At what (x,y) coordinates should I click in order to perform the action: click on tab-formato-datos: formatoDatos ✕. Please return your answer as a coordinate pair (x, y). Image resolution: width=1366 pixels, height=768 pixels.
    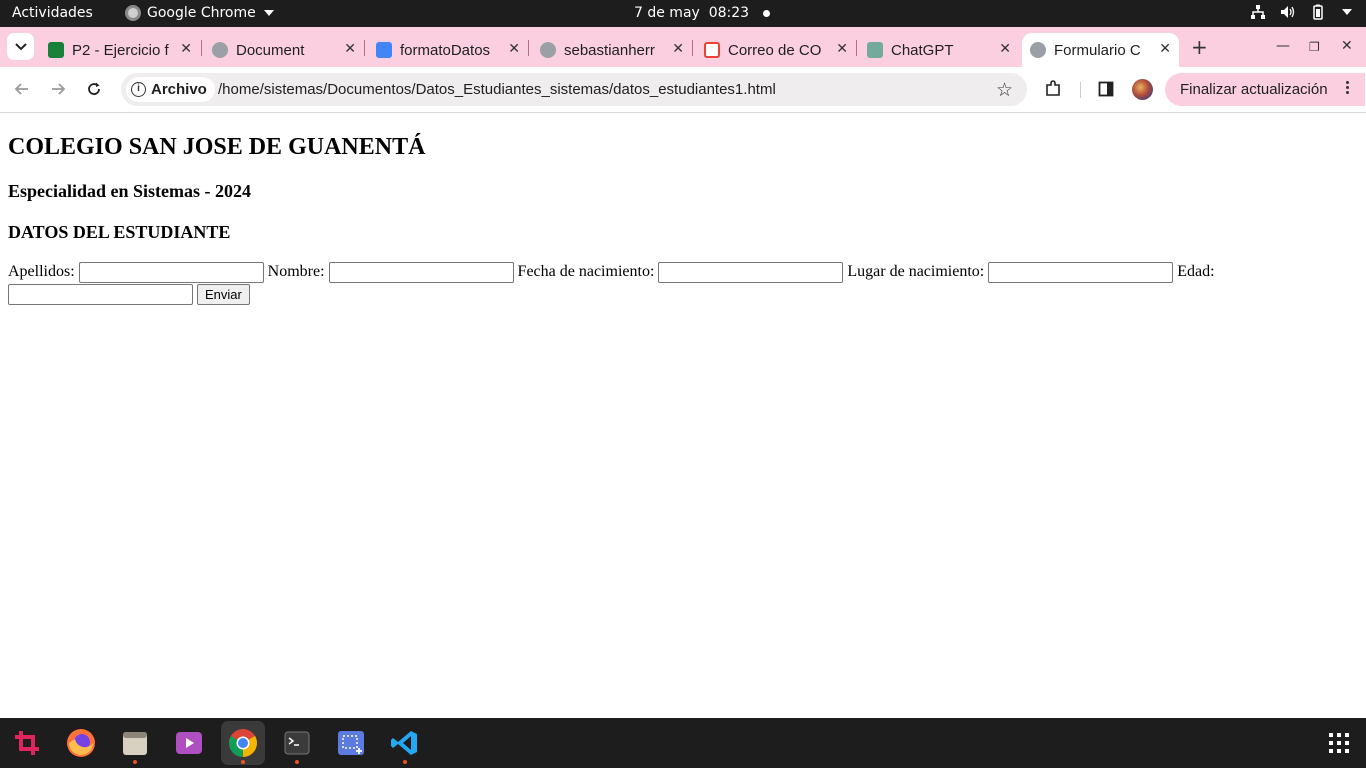
    Looking at the image, I should click on (452, 50).